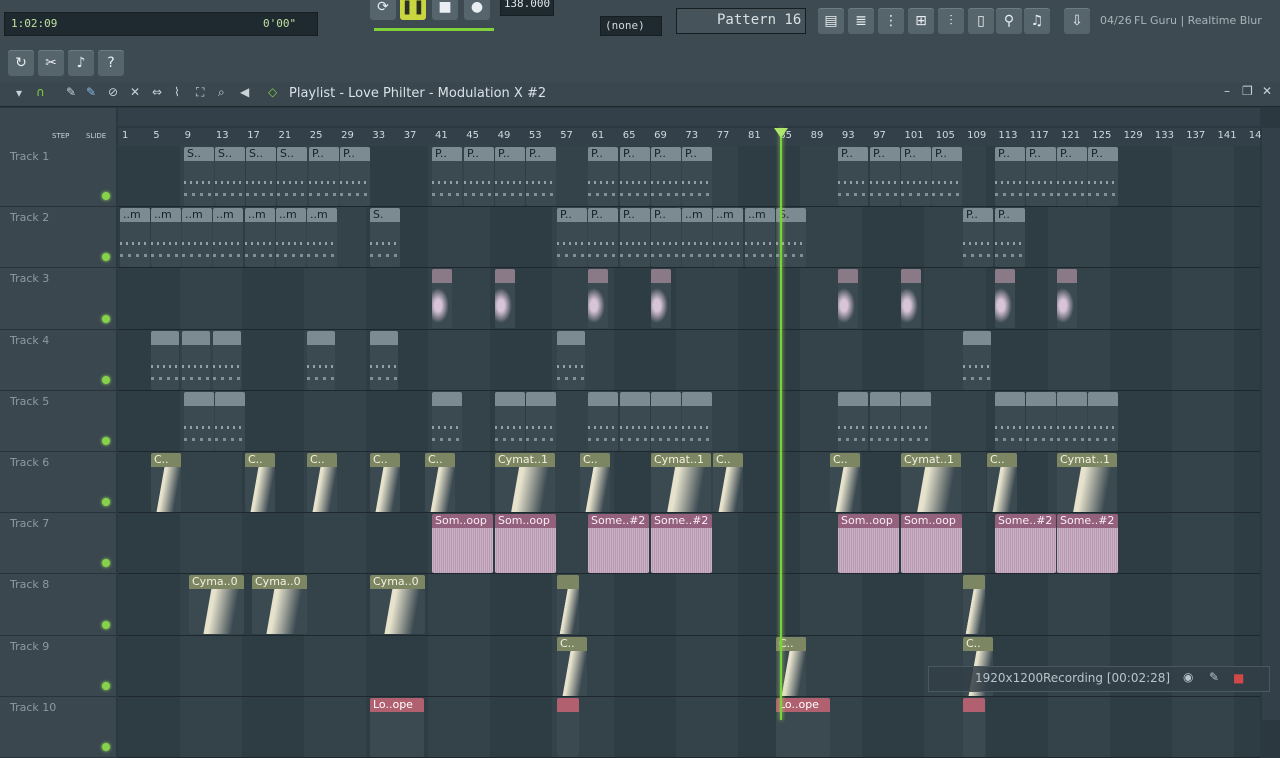  I want to click on track-header: Track 10, so click(58, 727).